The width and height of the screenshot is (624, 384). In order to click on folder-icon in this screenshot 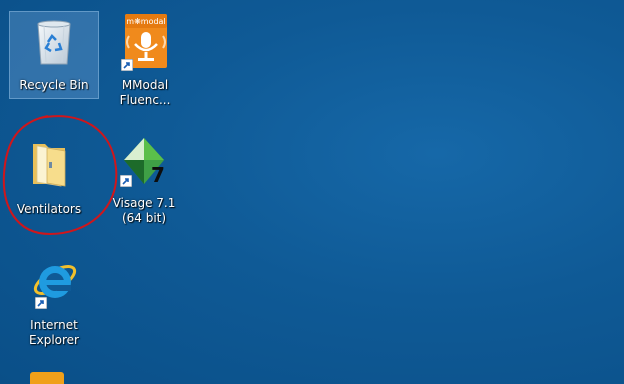, I will do `click(49, 162)`.